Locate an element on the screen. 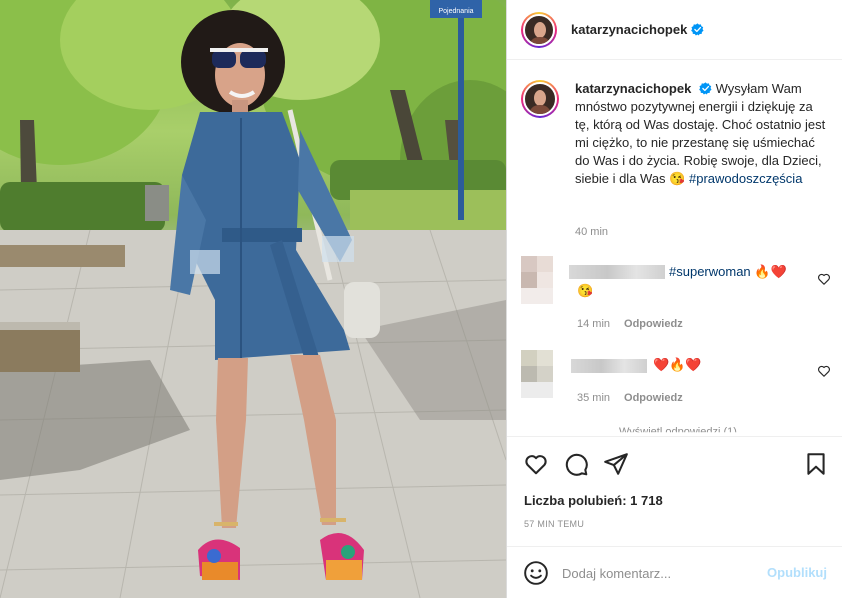 The width and height of the screenshot is (842, 598). comment-time: 35 min is located at coordinates (594, 398).